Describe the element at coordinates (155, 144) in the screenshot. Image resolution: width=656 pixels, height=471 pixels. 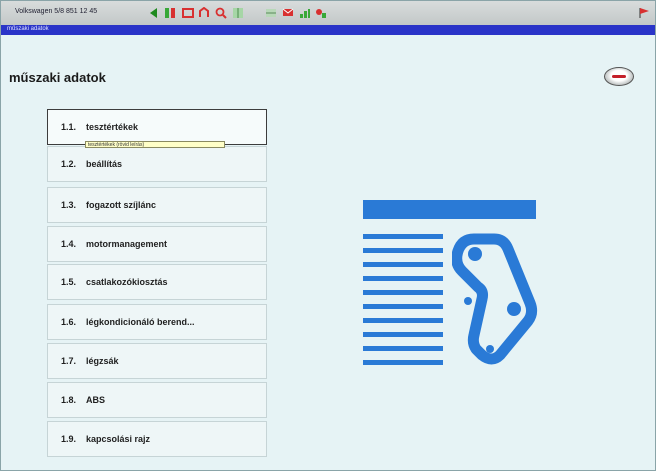
I see `tooltip: tesztértékek (rövid leírás)` at that location.